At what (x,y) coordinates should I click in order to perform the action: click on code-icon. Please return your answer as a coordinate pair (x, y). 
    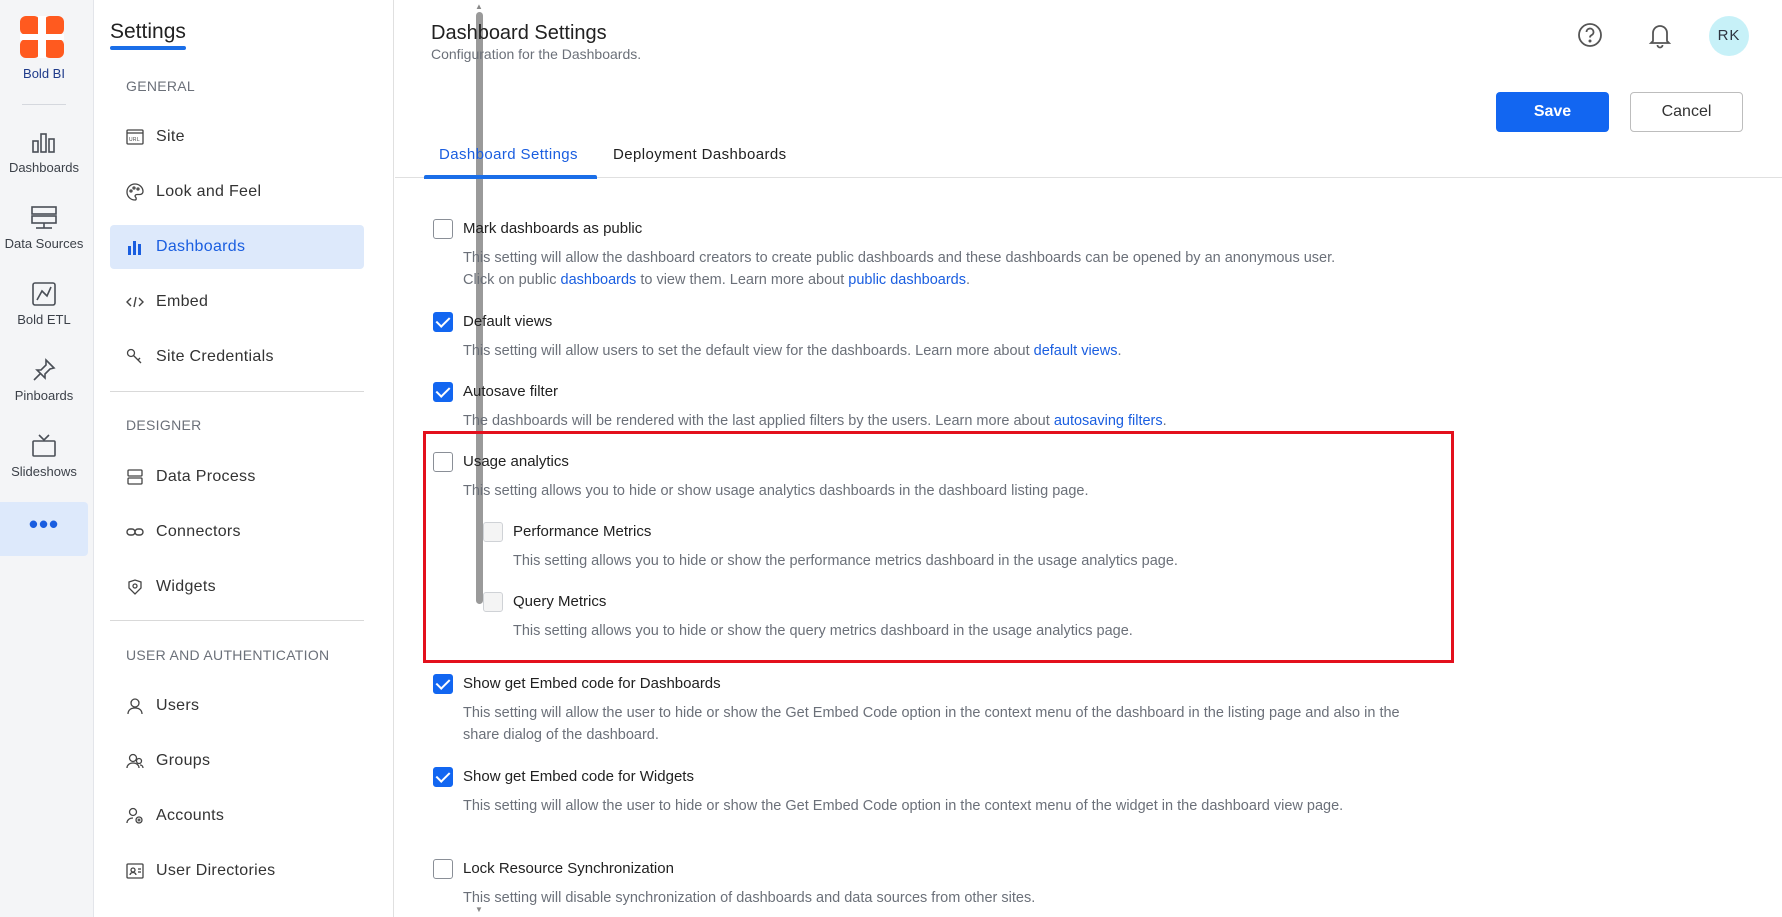
    Looking at the image, I should click on (135, 302).